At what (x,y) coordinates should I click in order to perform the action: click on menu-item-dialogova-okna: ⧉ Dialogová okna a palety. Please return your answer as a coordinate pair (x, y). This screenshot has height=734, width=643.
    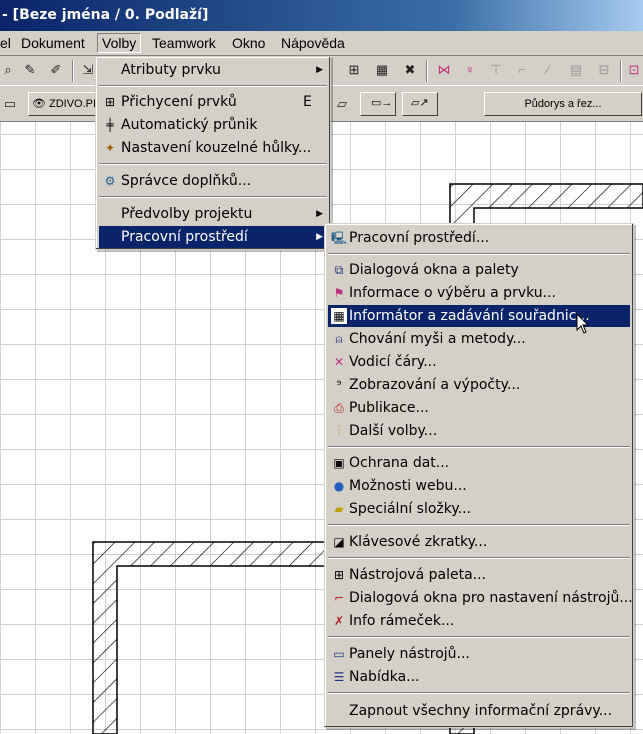
    Looking at the image, I should click on (479, 270).